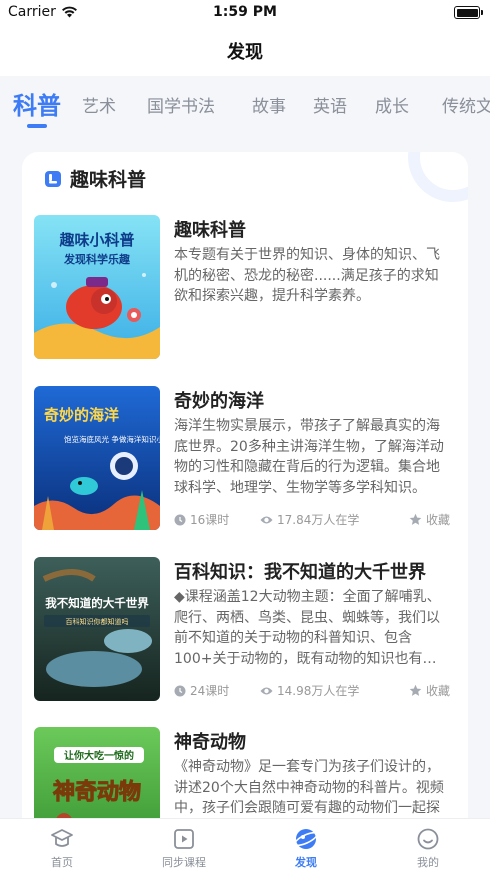 The width and height of the screenshot is (490, 876). I want to click on tab-chinese-calligraphy: 国学书法, so click(181, 104).